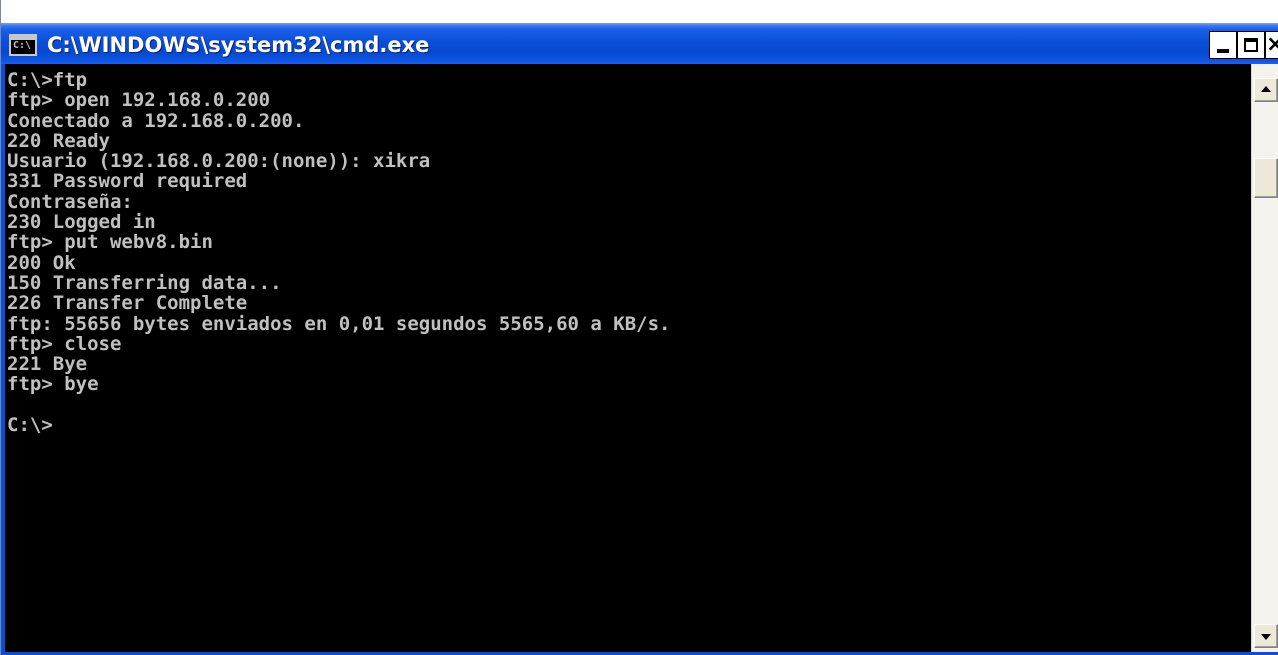 The height and width of the screenshot is (655, 1278). Describe the element at coordinates (219, 161) in the screenshot. I see `console-line: Usuario (192.168.0.200:(none)): xikra` at that location.